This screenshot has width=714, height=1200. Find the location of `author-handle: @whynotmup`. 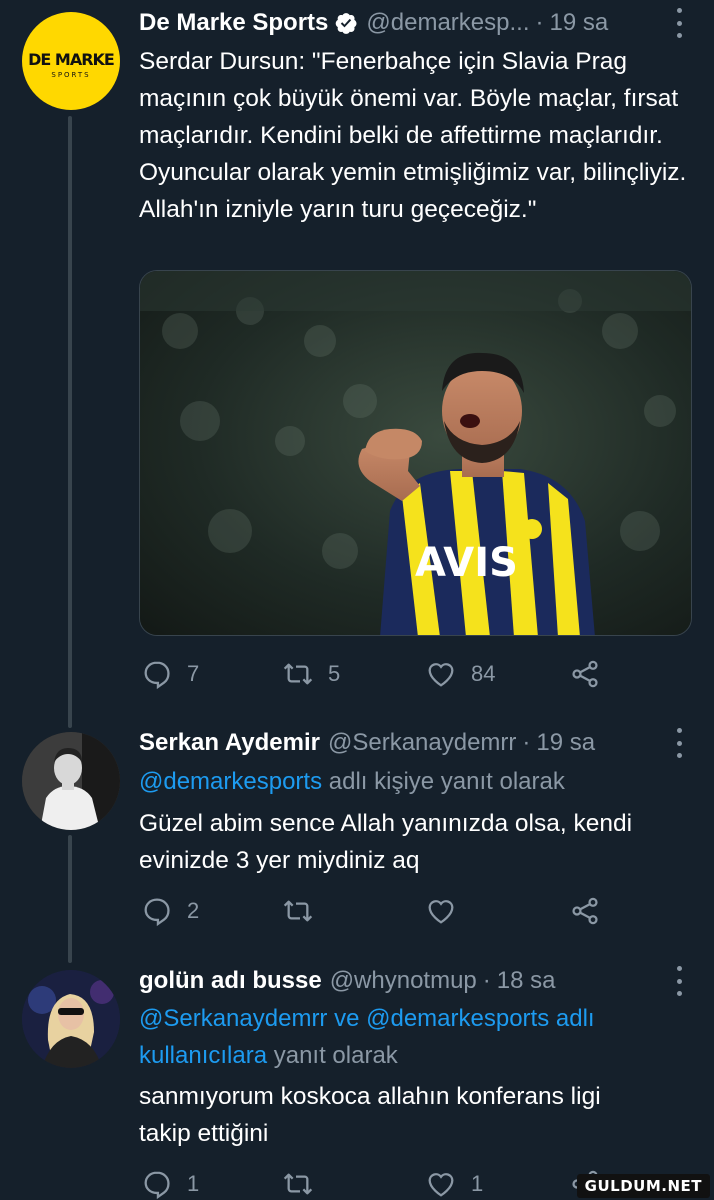

author-handle: @whynotmup is located at coordinates (403, 981).